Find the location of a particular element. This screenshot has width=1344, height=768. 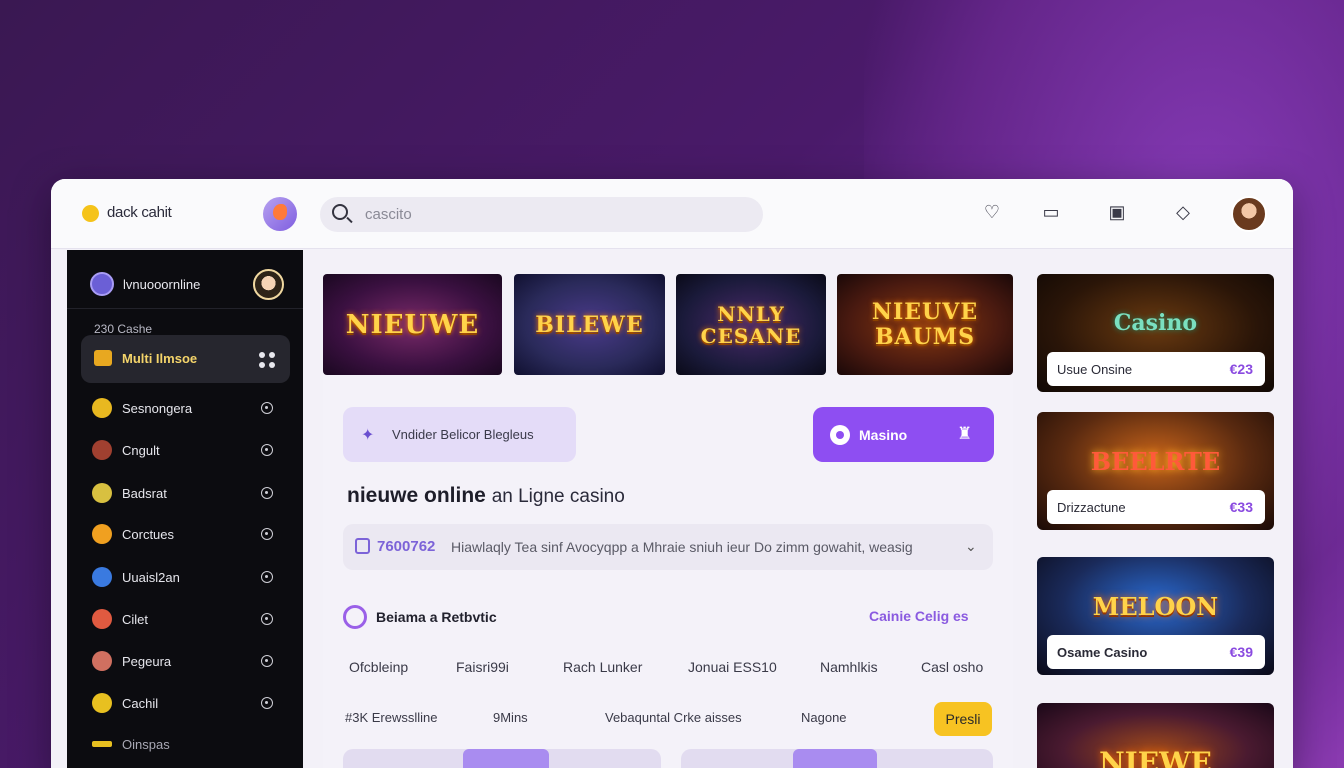

featured-game-title: BEELRTE is located at coordinates (1155, 461).